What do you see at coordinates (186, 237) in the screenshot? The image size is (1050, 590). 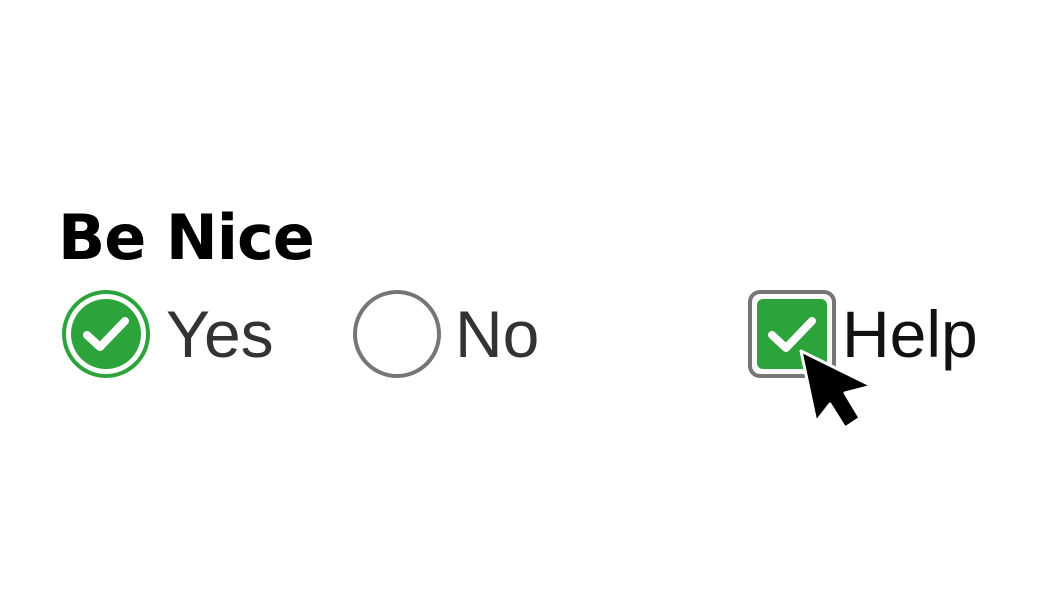 I see `group-title: Be Nice` at bounding box center [186, 237].